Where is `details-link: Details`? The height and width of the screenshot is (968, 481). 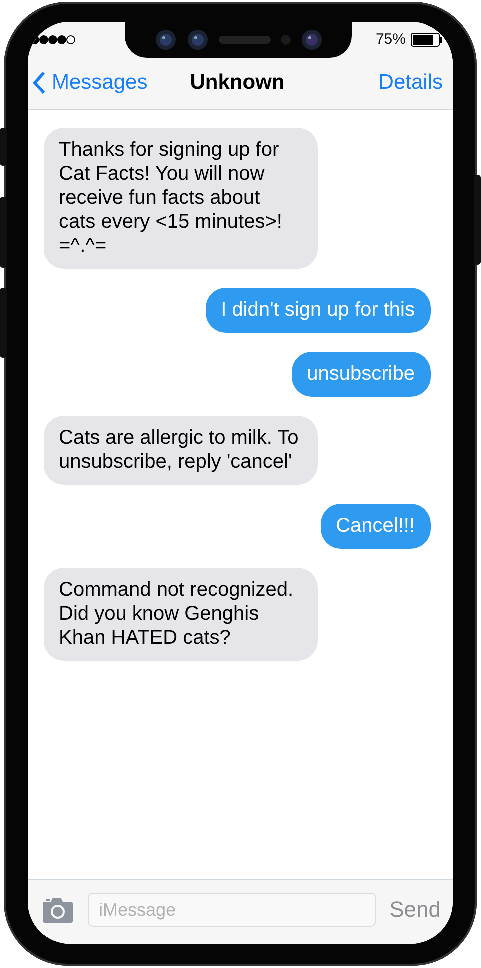 details-link: Details is located at coordinates (410, 83).